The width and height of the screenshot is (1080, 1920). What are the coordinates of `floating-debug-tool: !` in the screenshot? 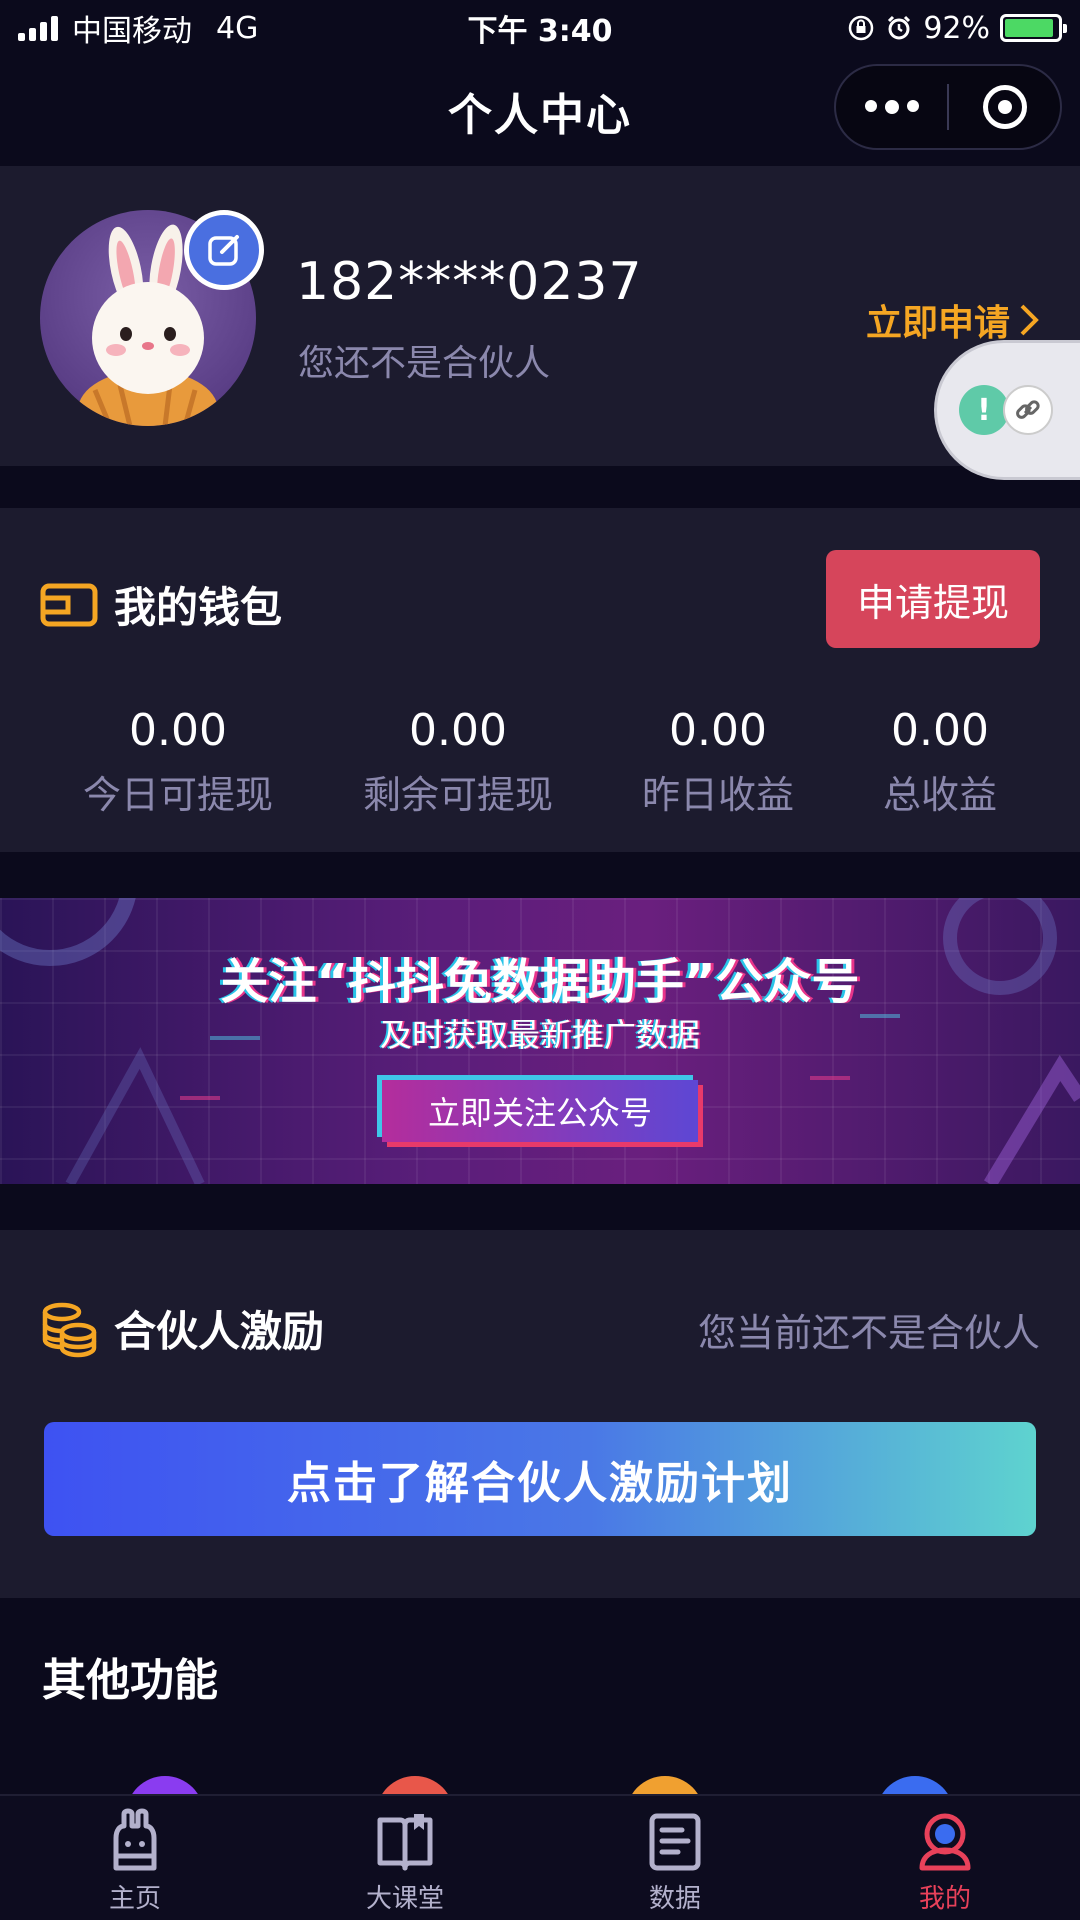 It's located at (1007, 410).